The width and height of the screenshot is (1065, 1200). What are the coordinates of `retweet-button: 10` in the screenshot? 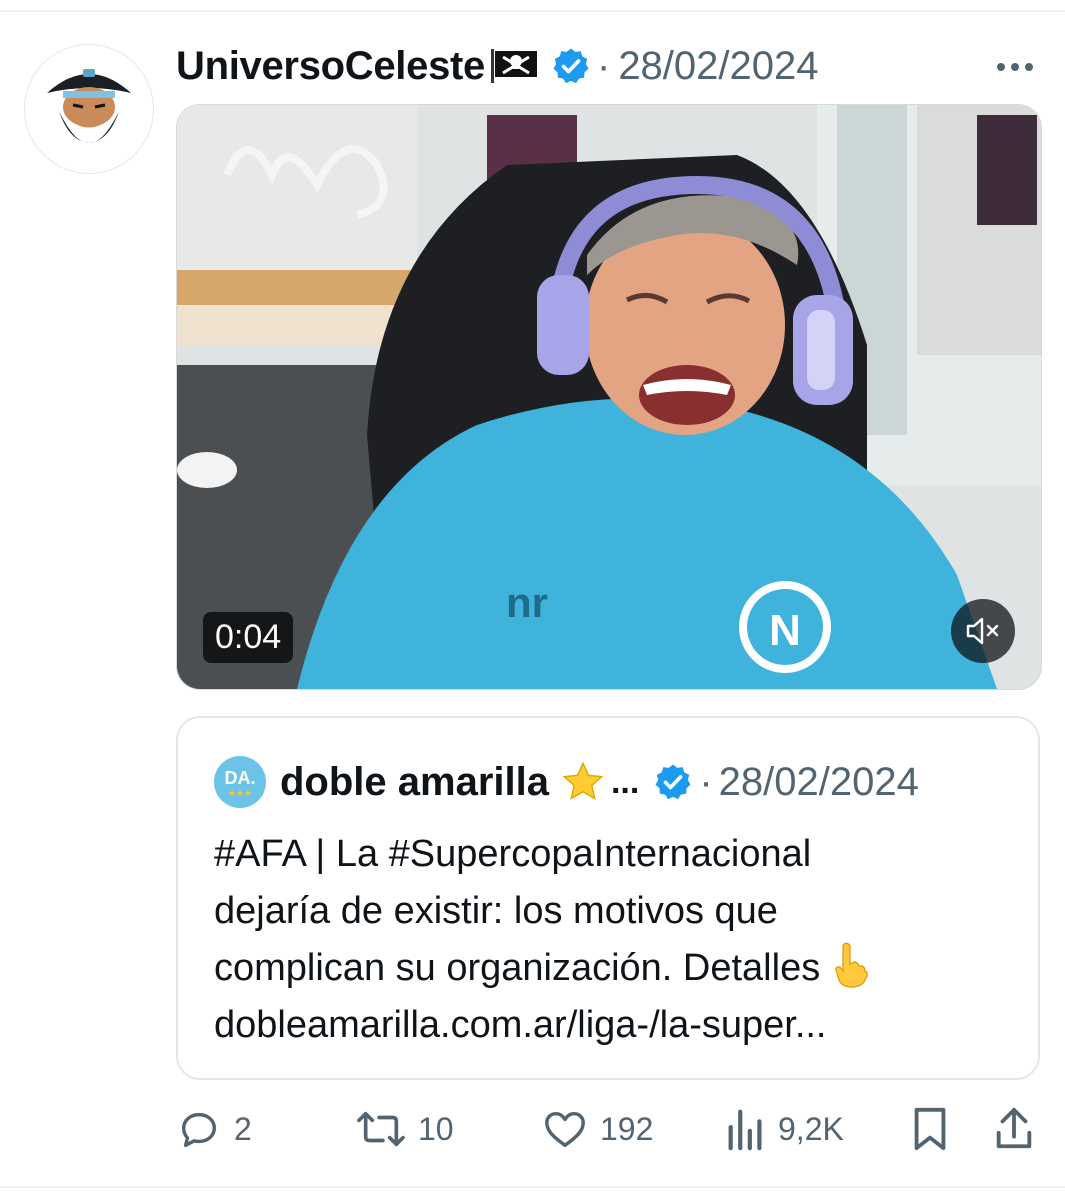 It's located at (405, 1129).